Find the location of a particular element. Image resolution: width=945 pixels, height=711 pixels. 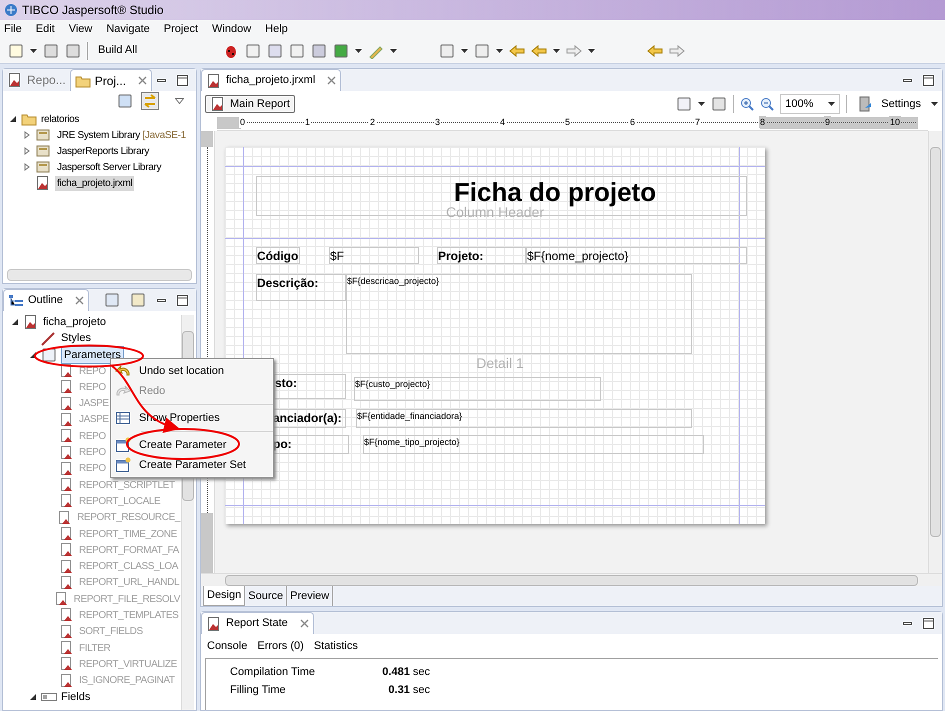

vertical-scrollbar is located at coordinates (935, 352).